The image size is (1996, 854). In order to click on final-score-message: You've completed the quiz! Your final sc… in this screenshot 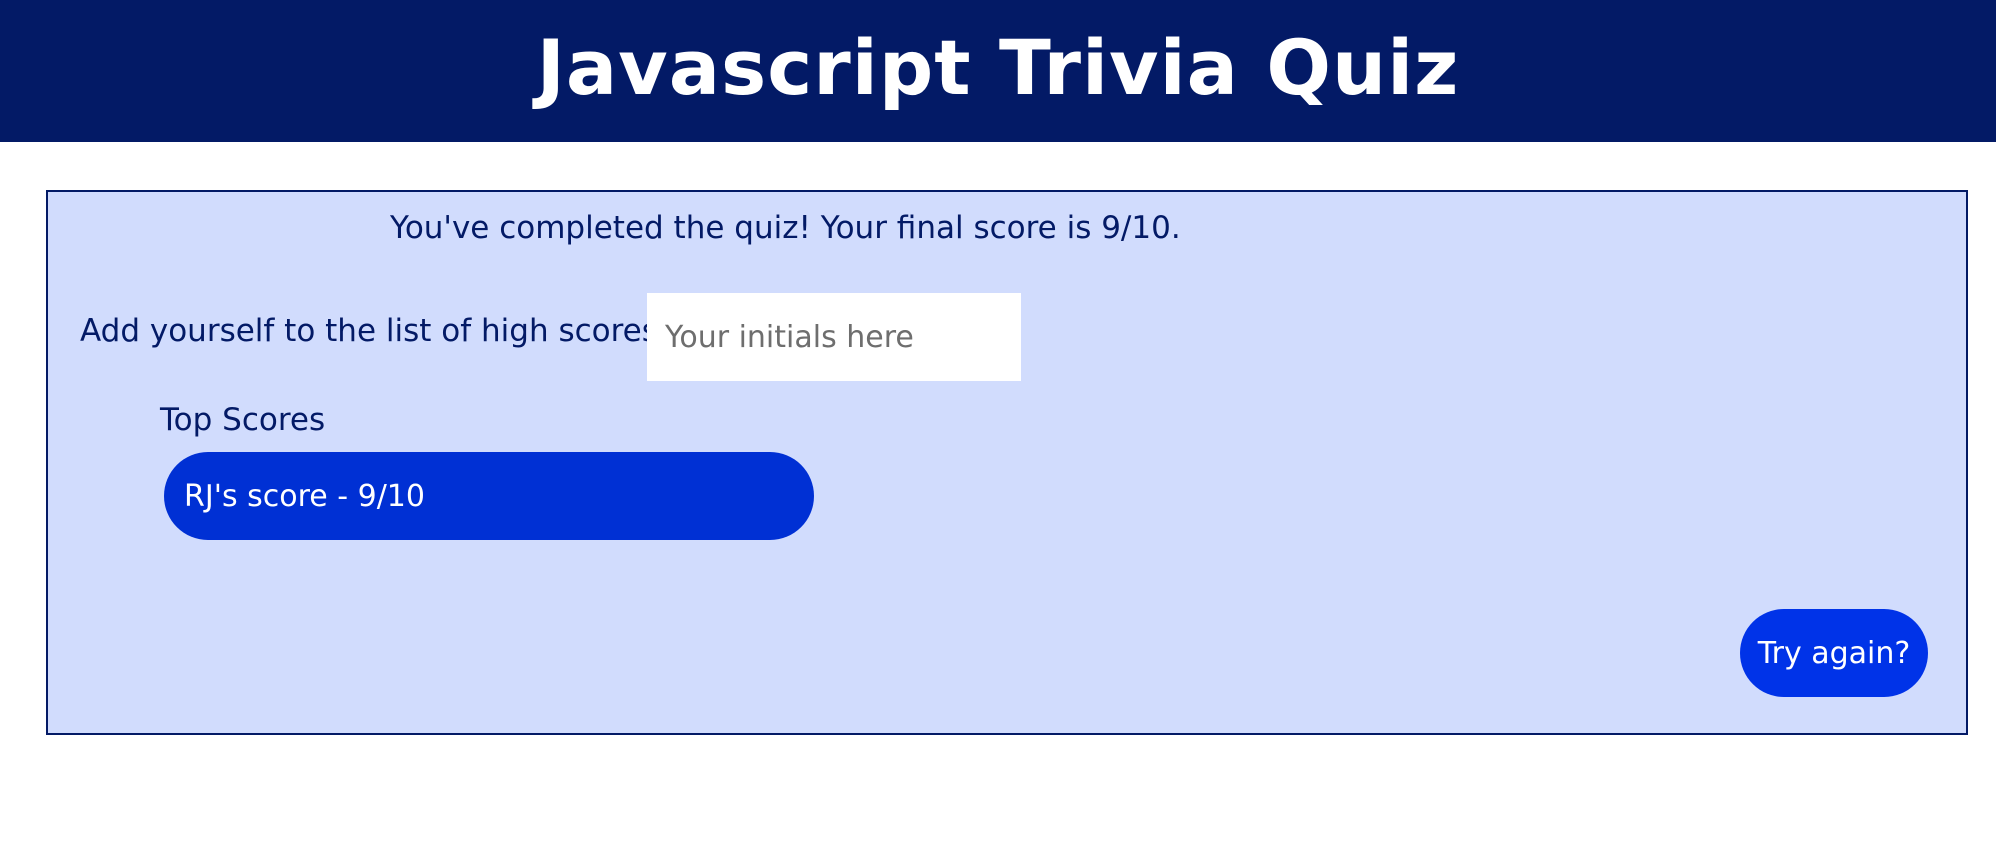, I will do `click(785, 228)`.